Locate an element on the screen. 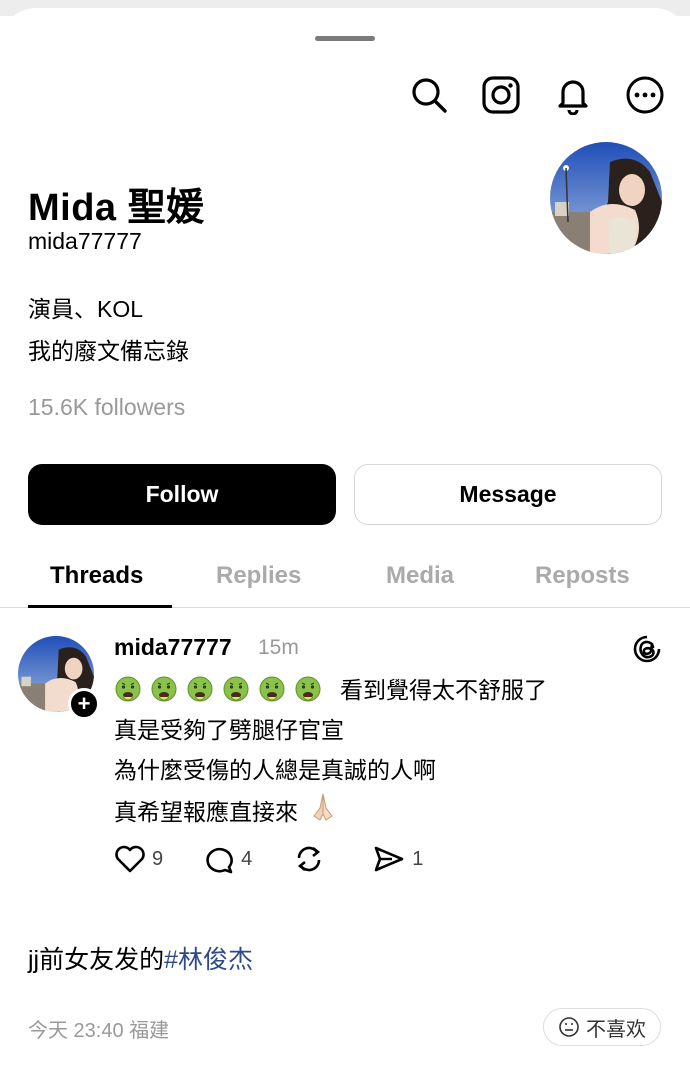 The image size is (690, 1078). profile-tabs: Threads Replies Media Reposts is located at coordinates (345, 582).